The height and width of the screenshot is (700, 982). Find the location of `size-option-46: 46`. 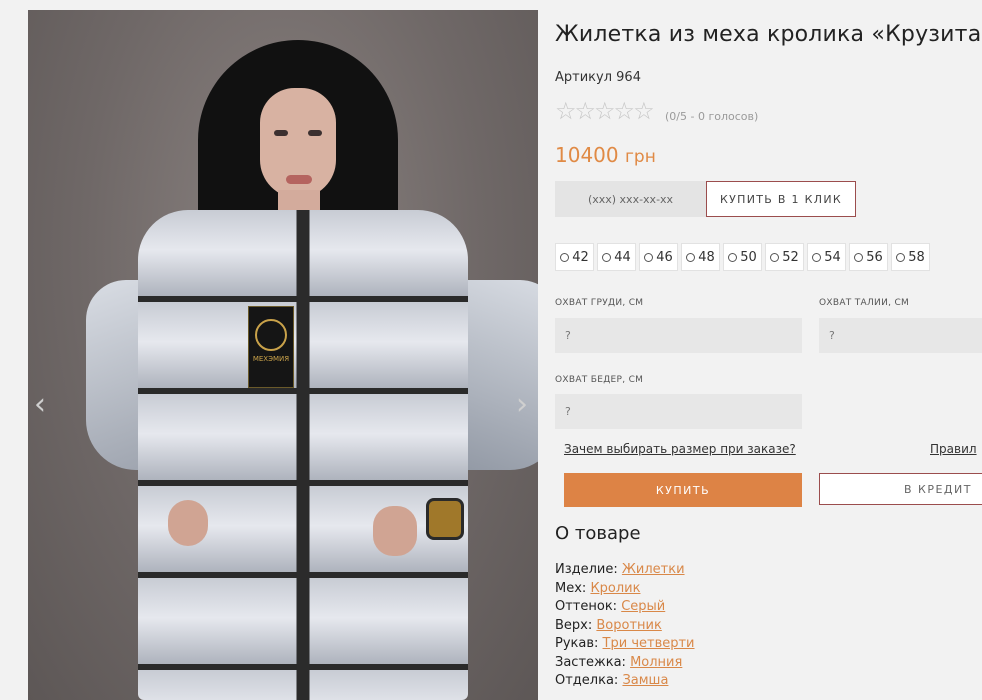

size-option-46: 46 is located at coordinates (658, 257).